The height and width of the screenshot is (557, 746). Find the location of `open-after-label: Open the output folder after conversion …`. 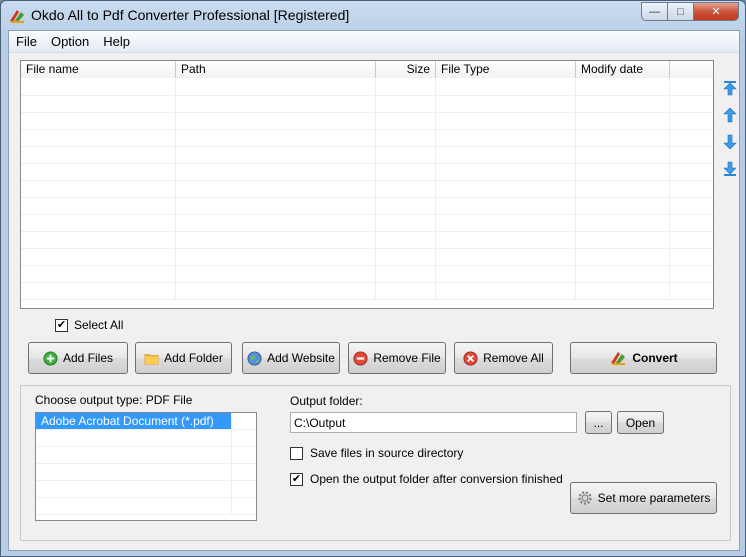

open-after-label: Open the output folder after conversion … is located at coordinates (436, 479).